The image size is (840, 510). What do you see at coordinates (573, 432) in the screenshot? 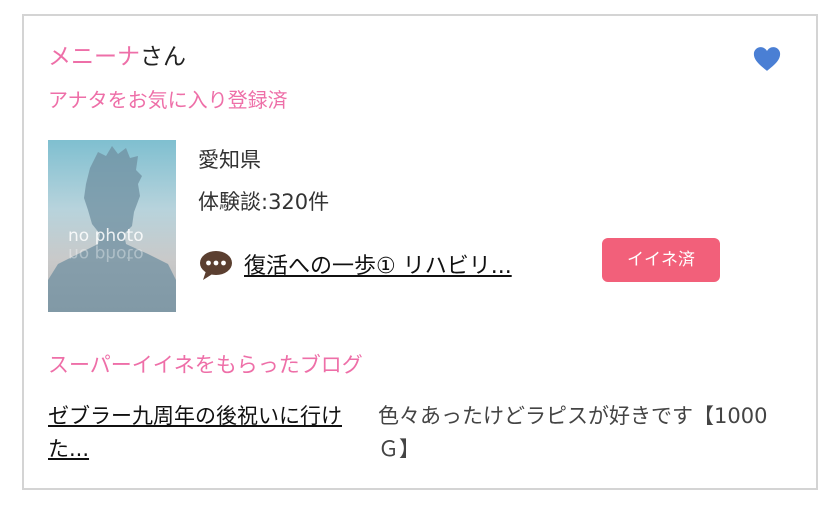
I see `super-like-comment: 色々あったけどラピスが好きです【1000Ｇ】` at bounding box center [573, 432].